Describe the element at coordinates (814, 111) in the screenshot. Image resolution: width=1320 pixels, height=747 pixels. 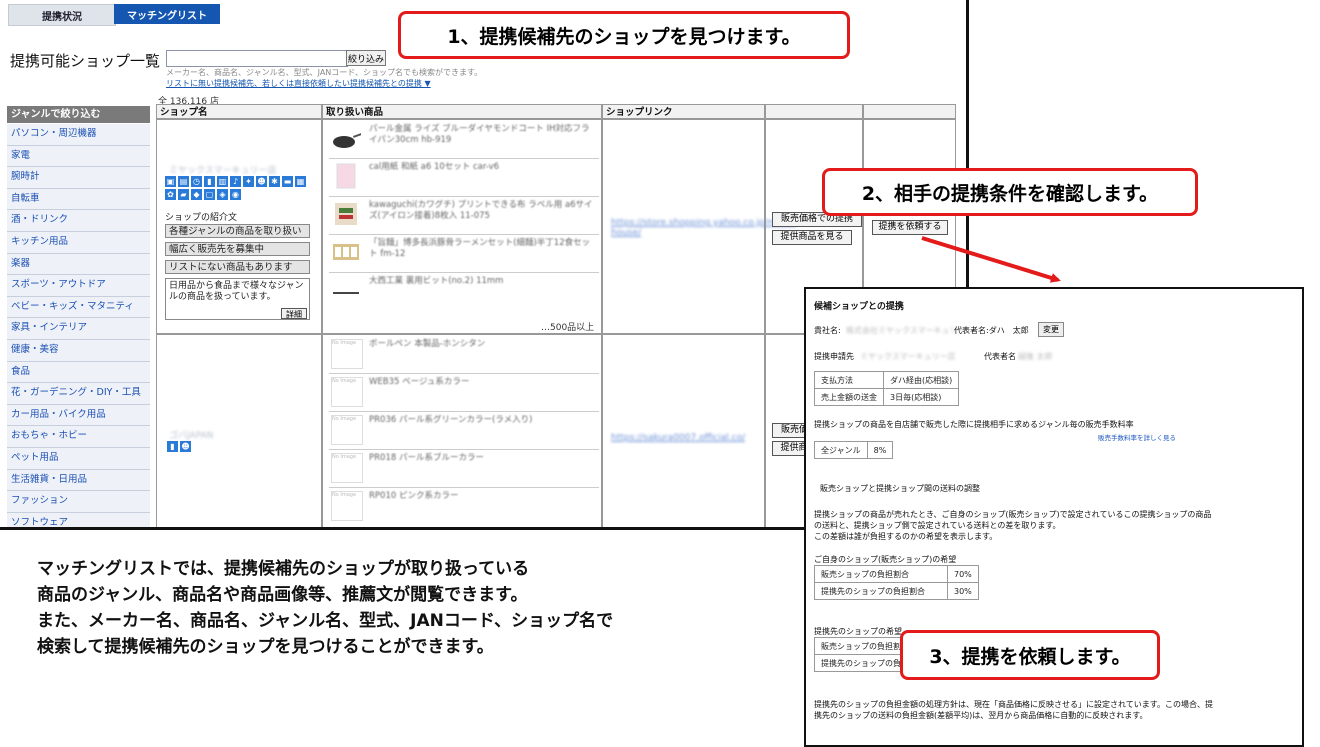
I see `column-header-empty` at that location.